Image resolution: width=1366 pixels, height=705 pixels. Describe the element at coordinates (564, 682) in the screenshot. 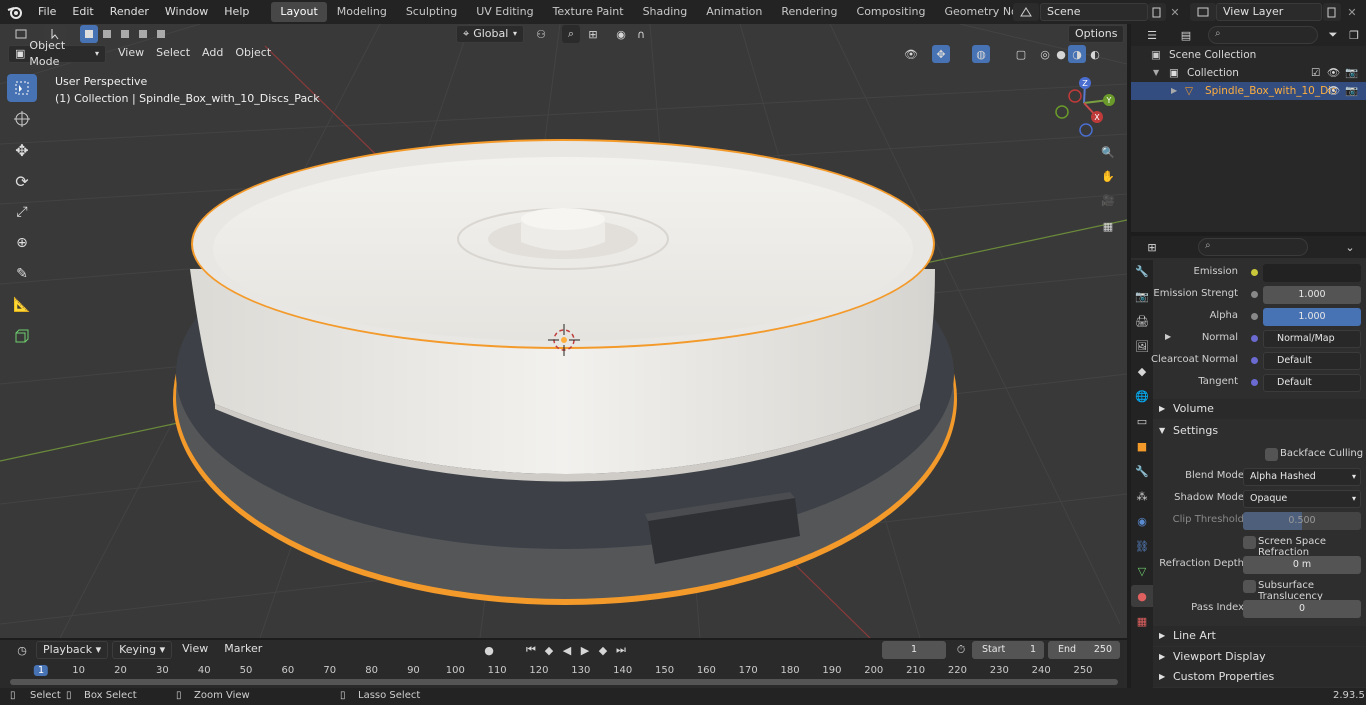

I see `timeline-scrollbar` at that location.